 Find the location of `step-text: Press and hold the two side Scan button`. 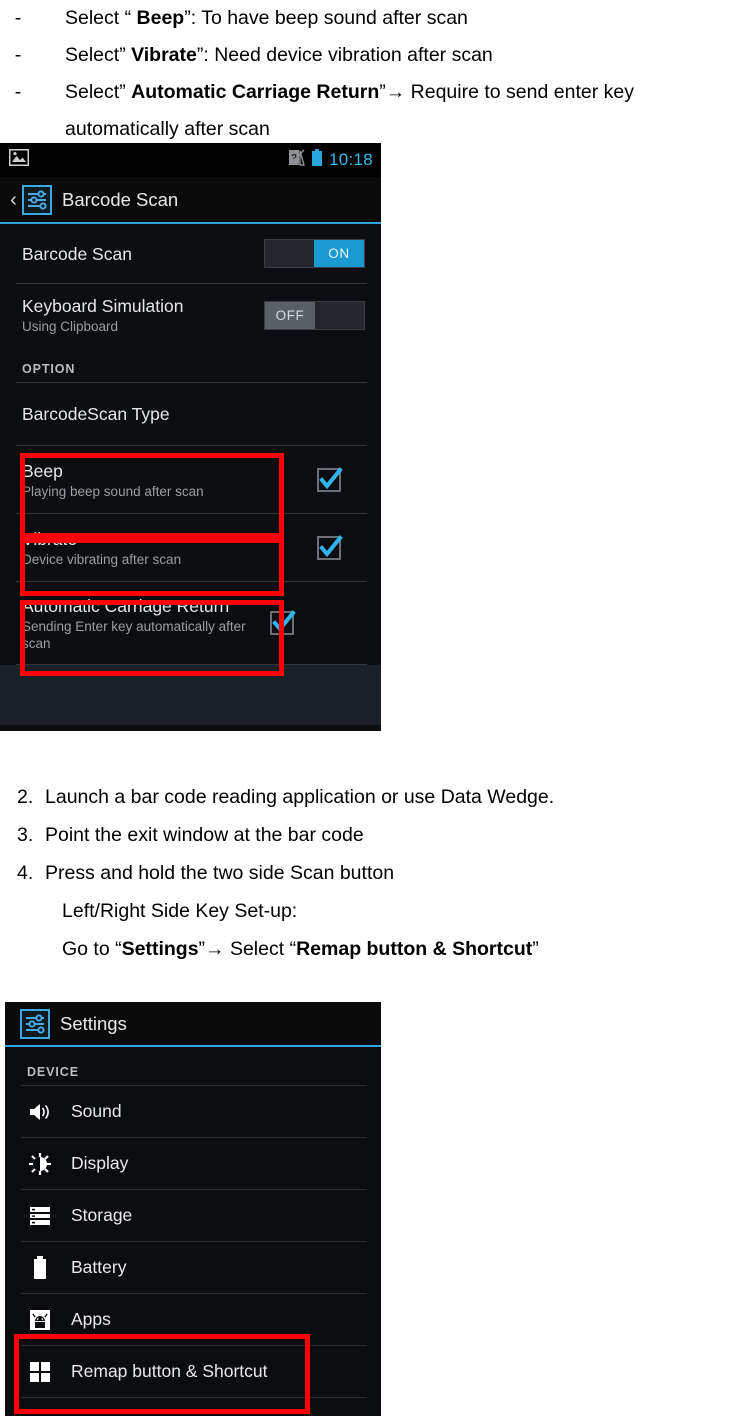

step-text: Press and hold the two side Scan button is located at coordinates (220, 873).